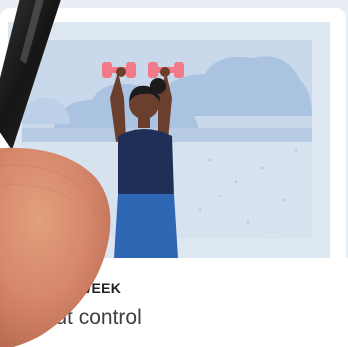  Describe the element at coordinates (100, 288) in the screenshot. I see `week-label: WEEK` at that location.